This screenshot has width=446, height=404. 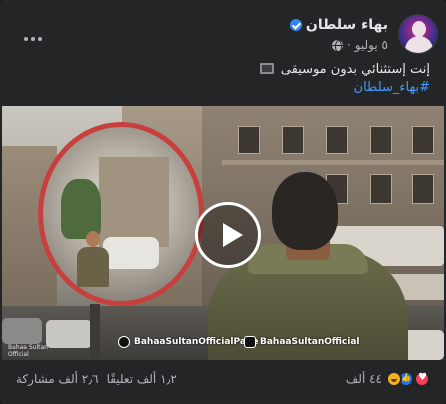 I want to click on hashtag-link: #بهاء_سلطان, so click(x=392, y=87).